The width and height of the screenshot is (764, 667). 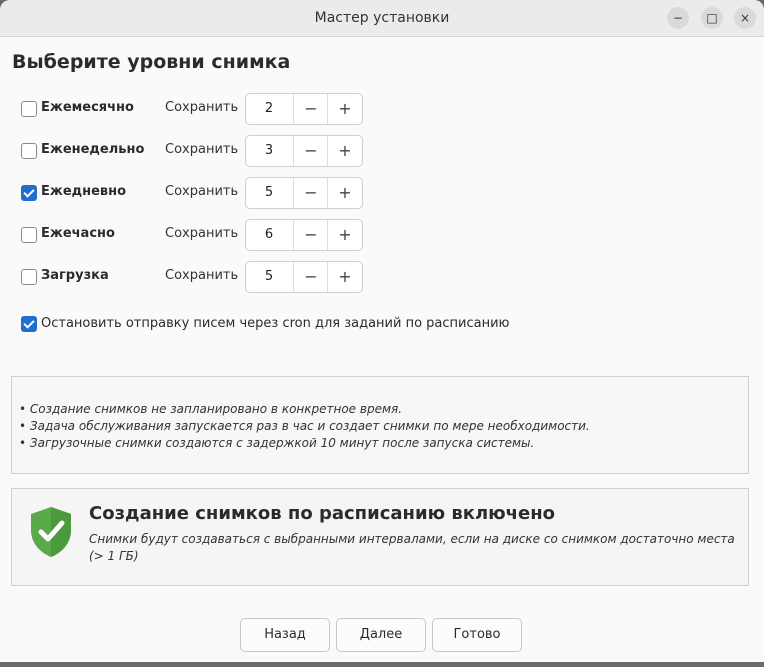 What do you see at coordinates (51, 532) in the screenshot?
I see `shield-check-icon` at bounding box center [51, 532].